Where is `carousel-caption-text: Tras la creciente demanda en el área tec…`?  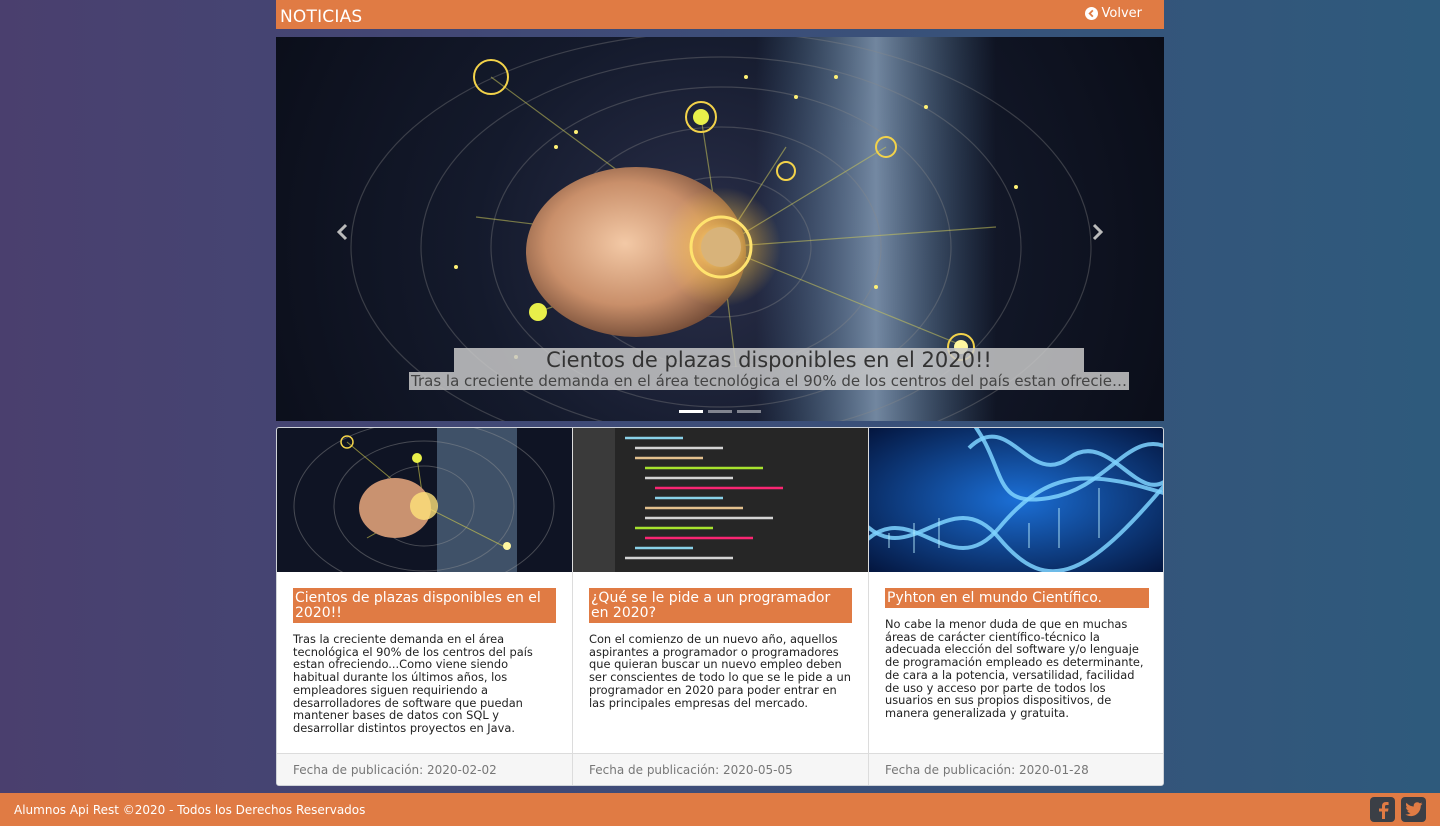 carousel-caption-text: Tras la creciente demanda en el área tec… is located at coordinates (769, 381).